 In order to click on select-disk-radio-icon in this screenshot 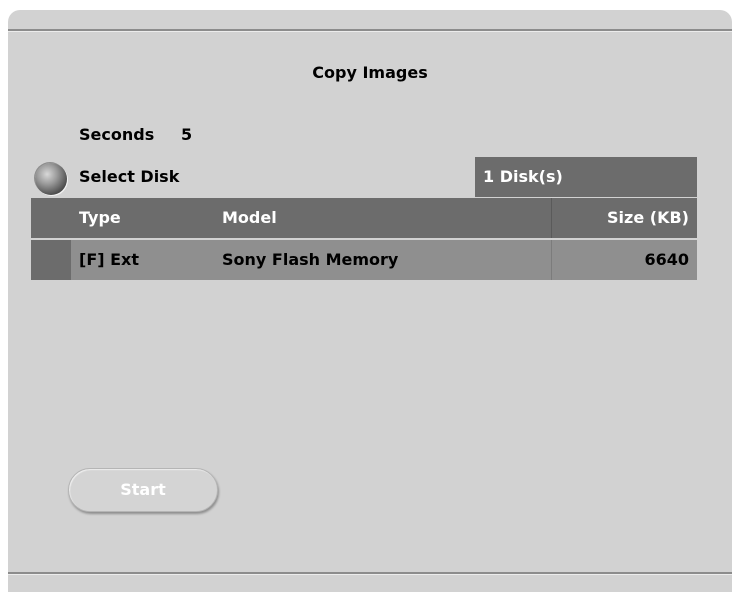, I will do `click(51, 179)`.